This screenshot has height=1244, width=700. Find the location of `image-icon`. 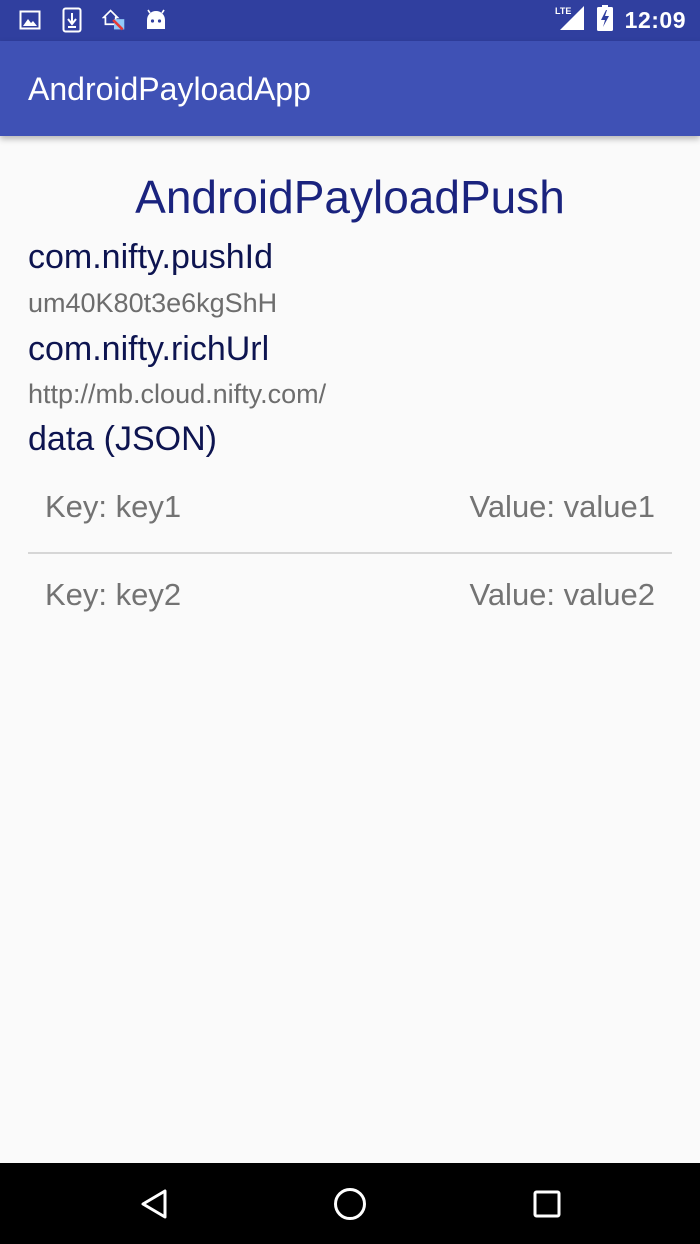

image-icon is located at coordinates (30, 20).